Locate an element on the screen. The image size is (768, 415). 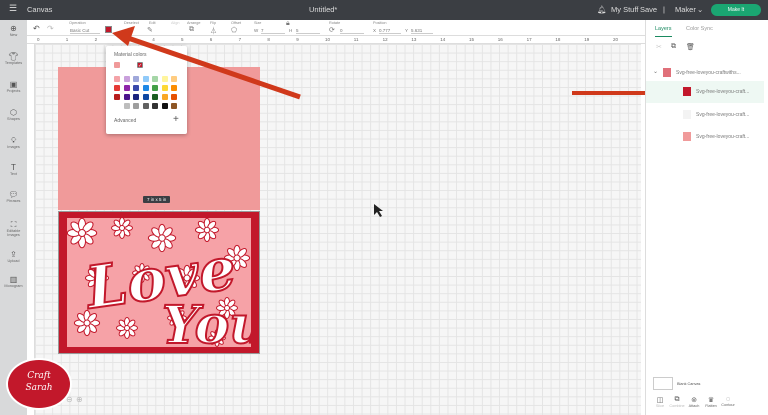
craft-with-sarah-logo: Craft Sarah is located at coordinates (39, 384).